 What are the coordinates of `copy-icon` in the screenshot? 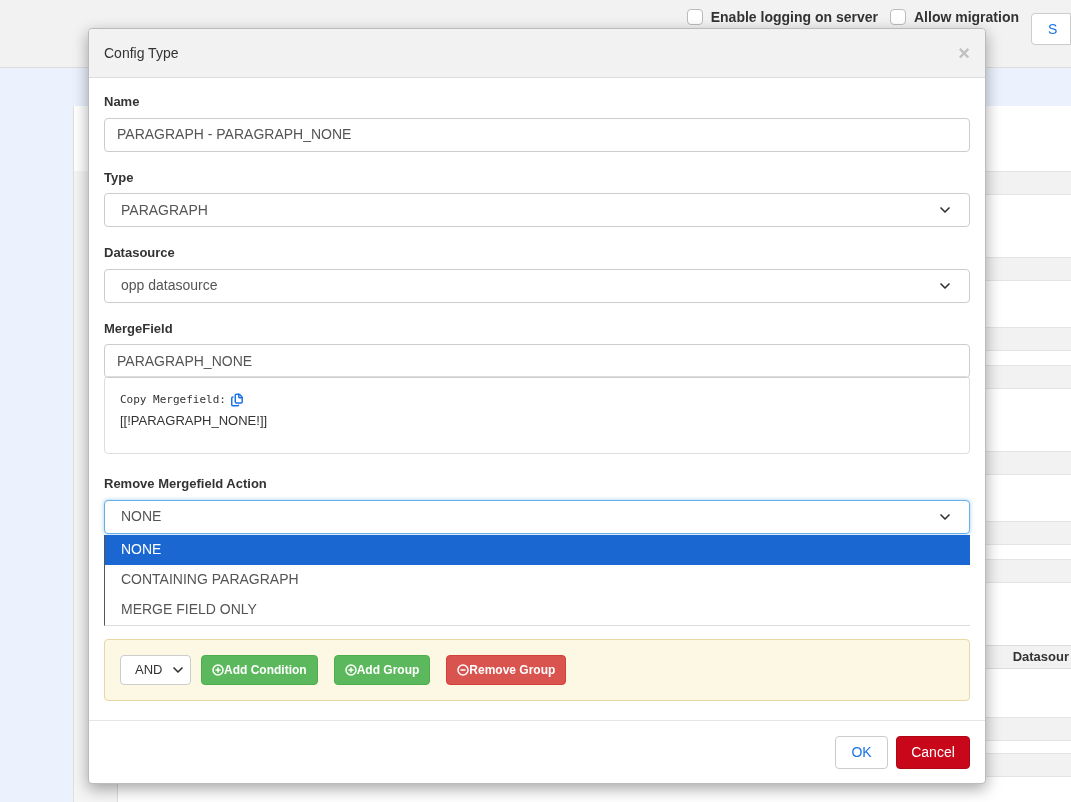 It's located at (236, 400).